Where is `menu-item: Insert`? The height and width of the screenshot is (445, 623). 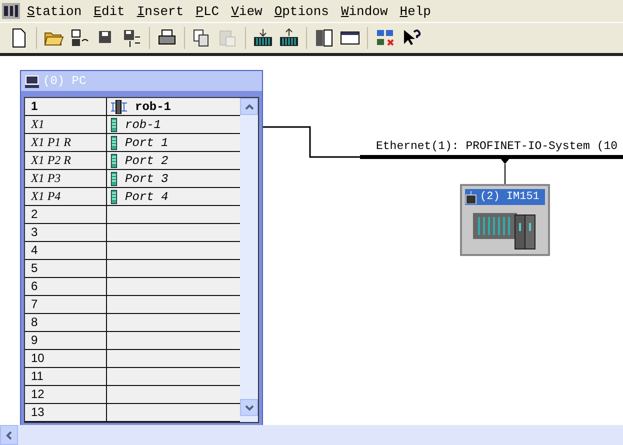 menu-item: Insert is located at coordinates (160, 11).